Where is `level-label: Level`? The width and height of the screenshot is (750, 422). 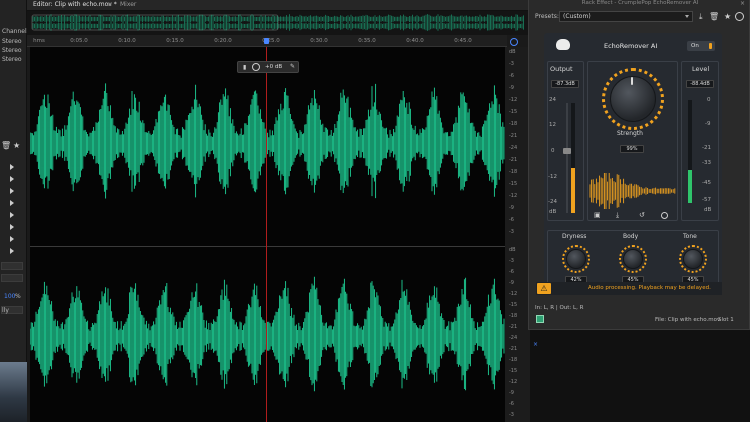 level-label: Level is located at coordinates (701, 69).